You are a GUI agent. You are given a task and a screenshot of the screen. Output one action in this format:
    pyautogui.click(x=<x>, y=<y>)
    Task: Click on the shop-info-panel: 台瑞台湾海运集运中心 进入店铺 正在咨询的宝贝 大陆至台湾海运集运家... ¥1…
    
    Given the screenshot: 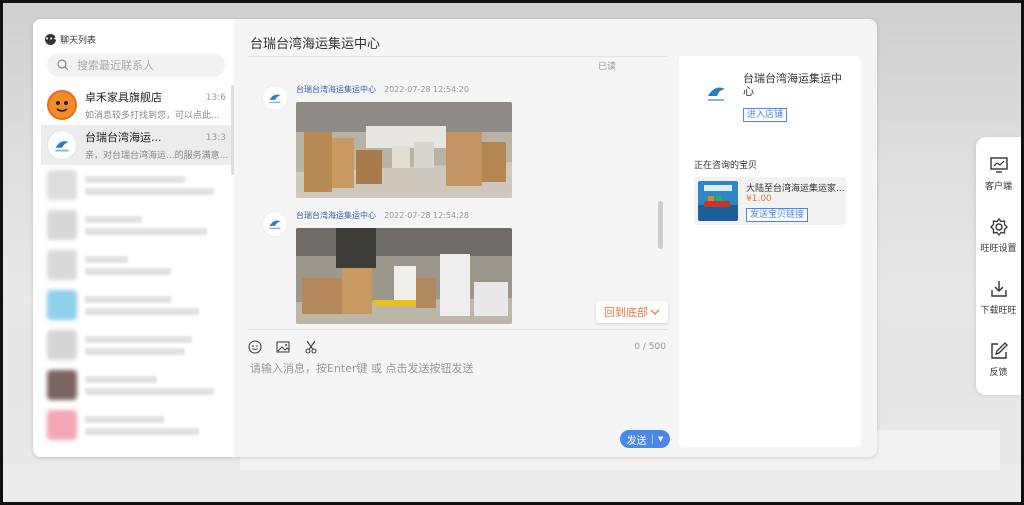 What is the action you would take?
    pyautogui.click(x=770, y=251)
    